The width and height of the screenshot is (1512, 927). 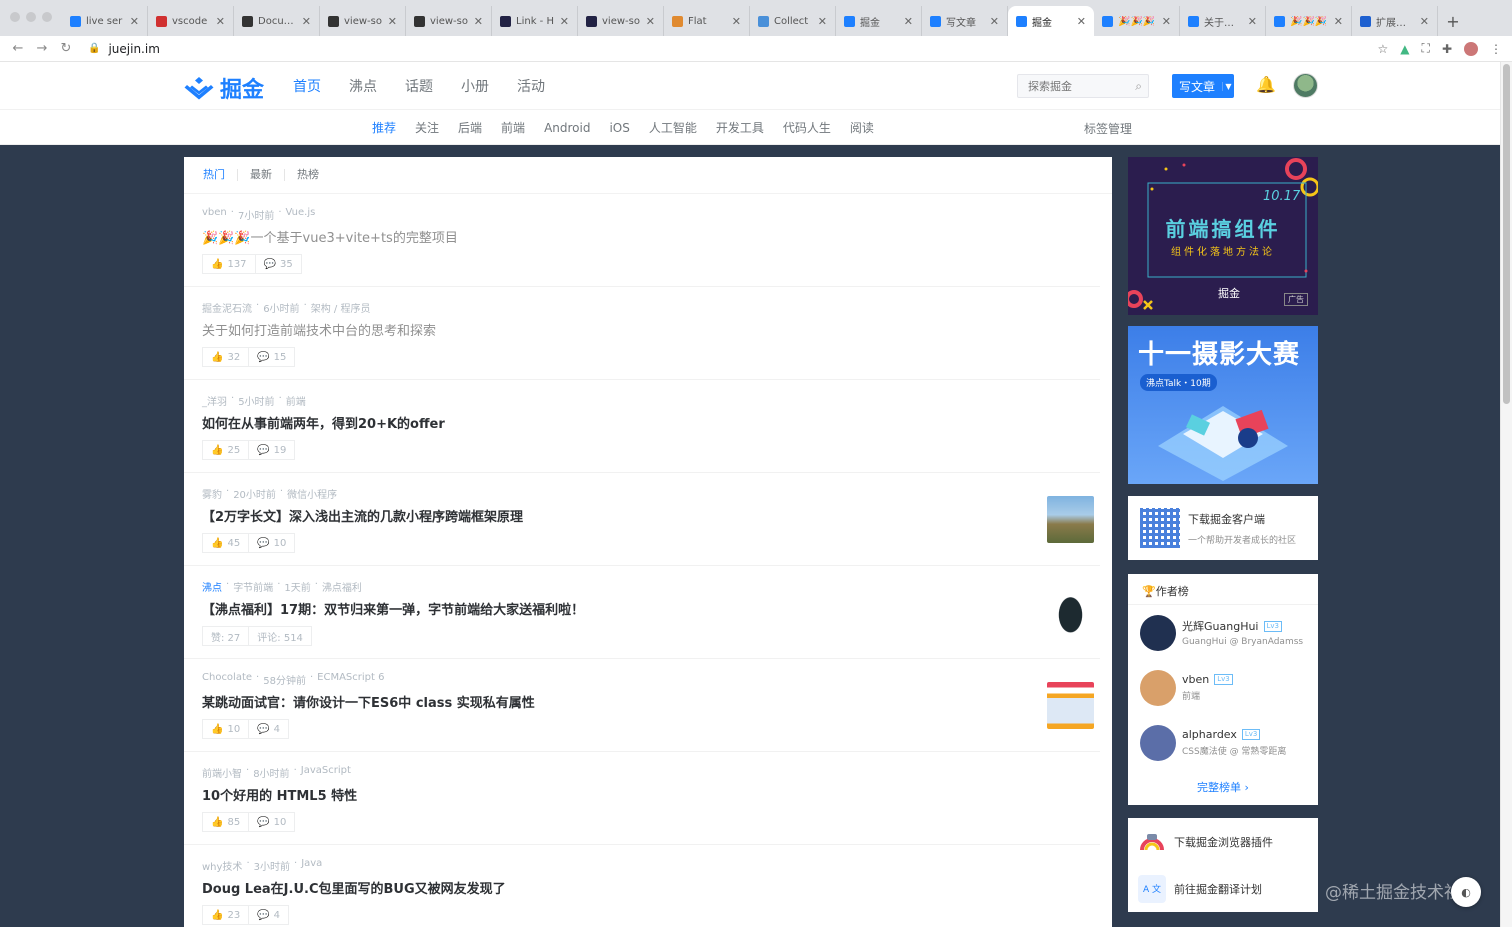 What do you see at coordinates (363, 86) in the screenshot?
I see `main-nav-item: 沸点` at bounding box center [363, 86].